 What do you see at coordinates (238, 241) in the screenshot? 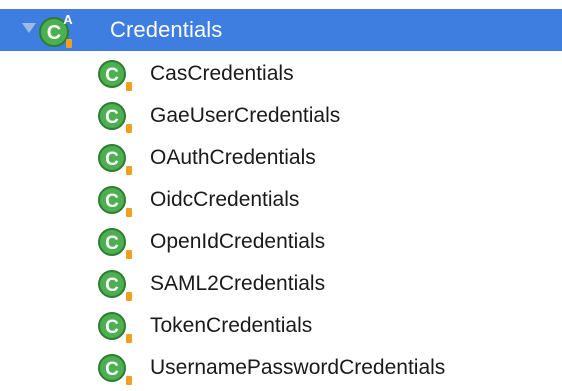
I see `tree-item-label: OpenIdCredentials` at bounding box center [238, 241].